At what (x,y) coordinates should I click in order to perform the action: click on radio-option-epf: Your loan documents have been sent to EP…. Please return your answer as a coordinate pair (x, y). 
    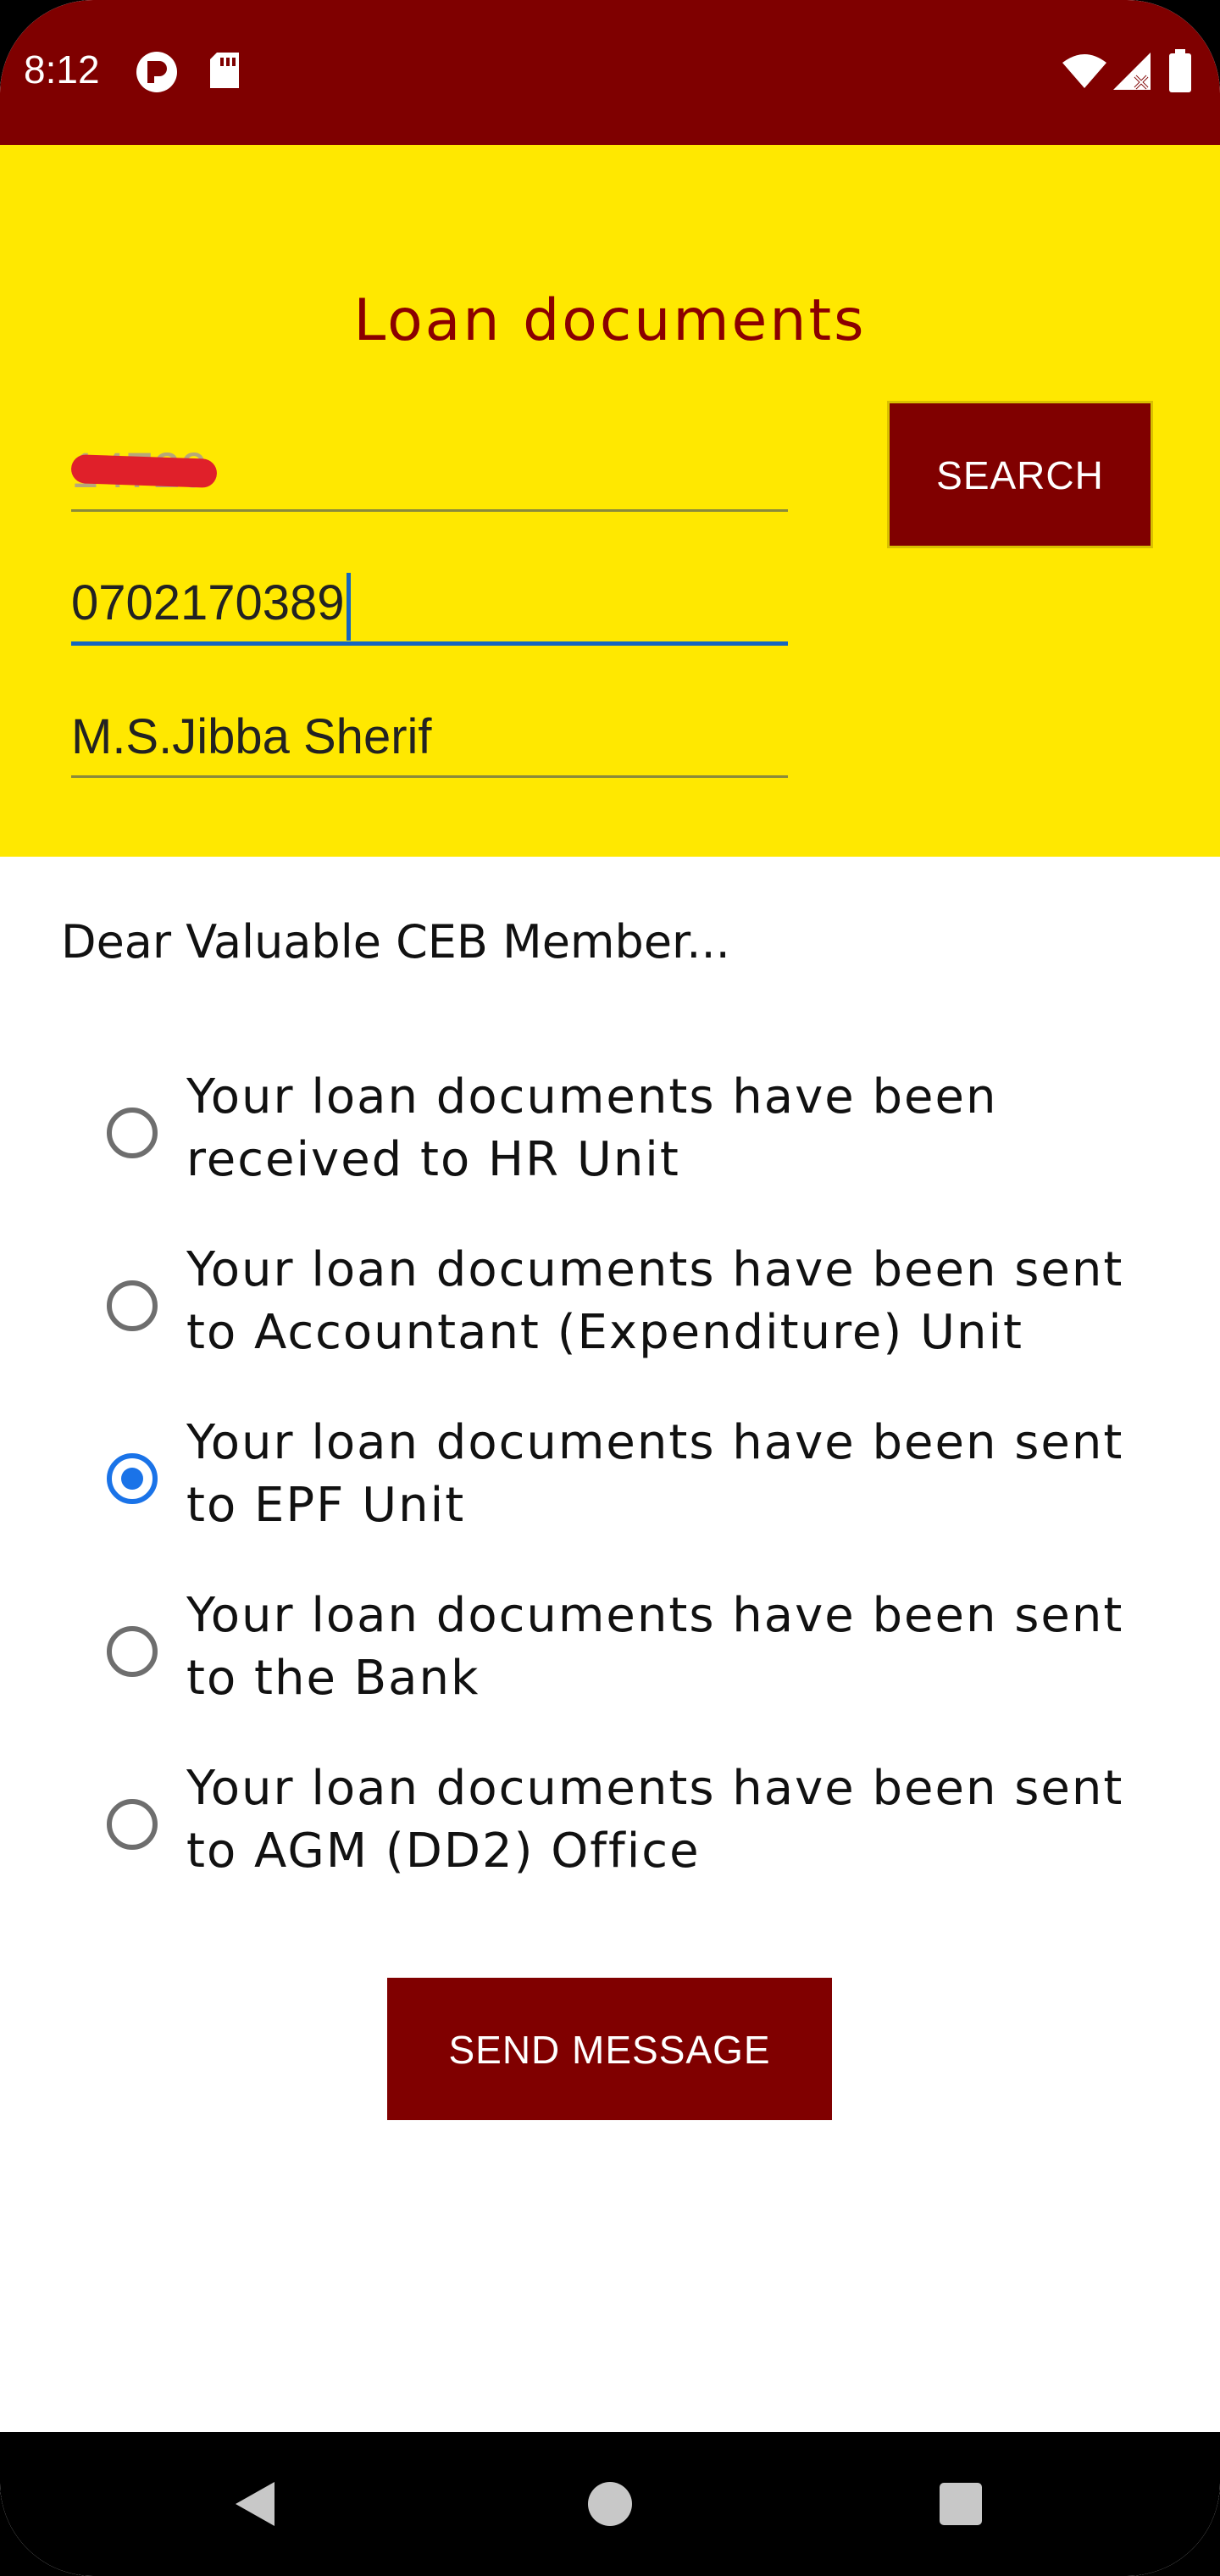
    Looking at the image, I should click on (635, 1484).